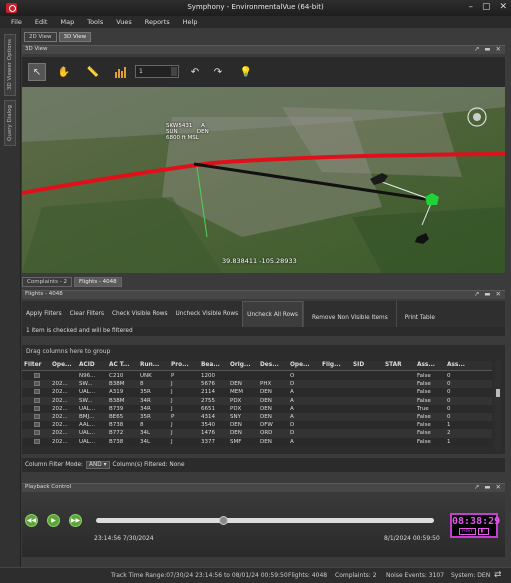 Image resolution: width=511 pixels, height=583 pixels. Describe the element at coordinates (467, 531) in the screenshot. I see `hist-mode-button: HIST` at that location.